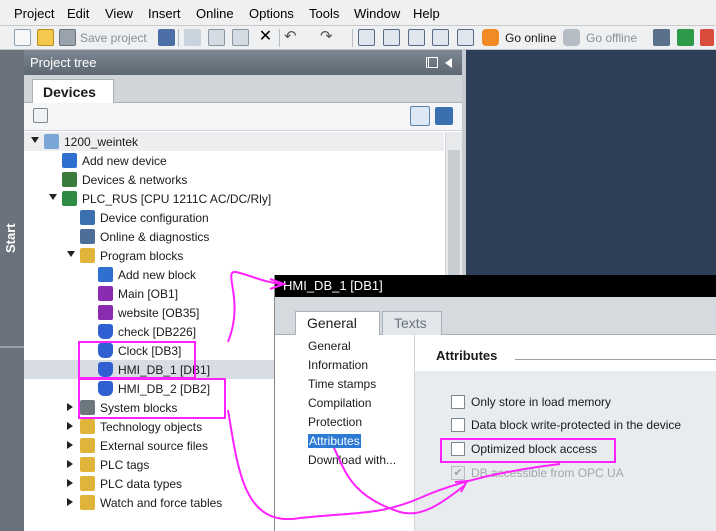 This screenshot has width=716, height=531. Describe the element at coordinates (458, 473) in the screenshot. I see `checkbox: ✔` at that location.